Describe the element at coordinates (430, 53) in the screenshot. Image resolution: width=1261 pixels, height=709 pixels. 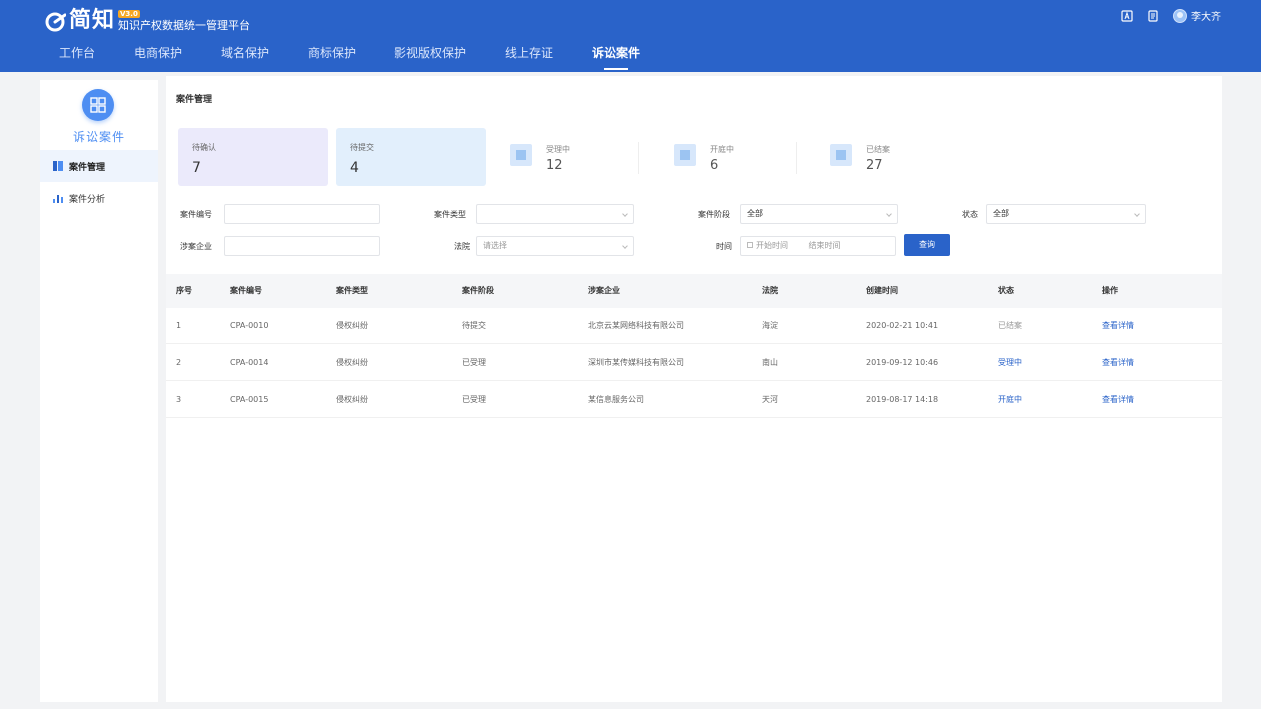
I see `nav-copyright: 影视版权保护` at that location.